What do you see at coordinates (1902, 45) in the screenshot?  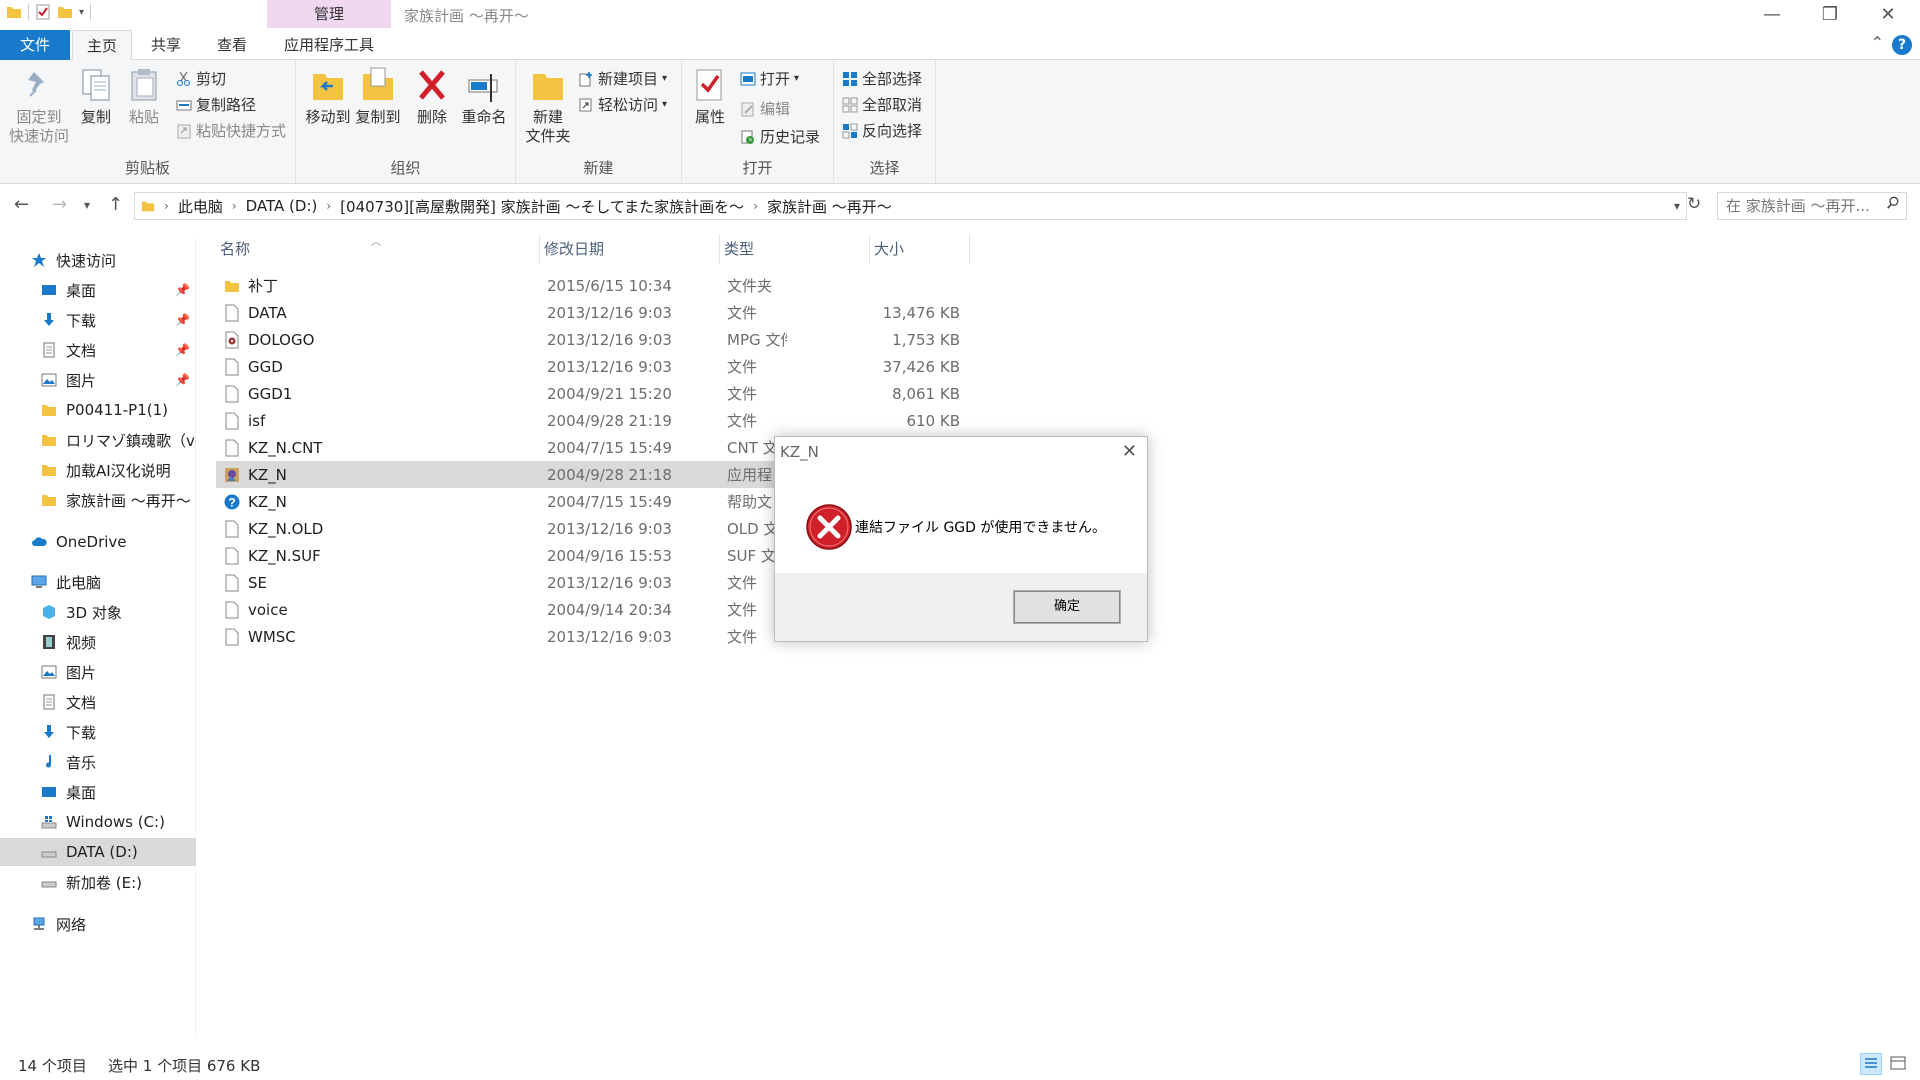 I see `help-icon: ?` at bounding box center [1902, 45].